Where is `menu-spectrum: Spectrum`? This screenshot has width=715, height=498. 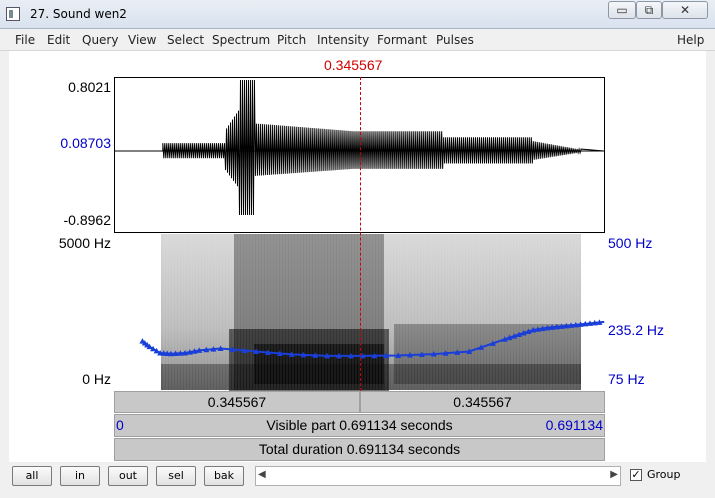
menu-spectrum: Spectrum is located at coordinates (241, 40).